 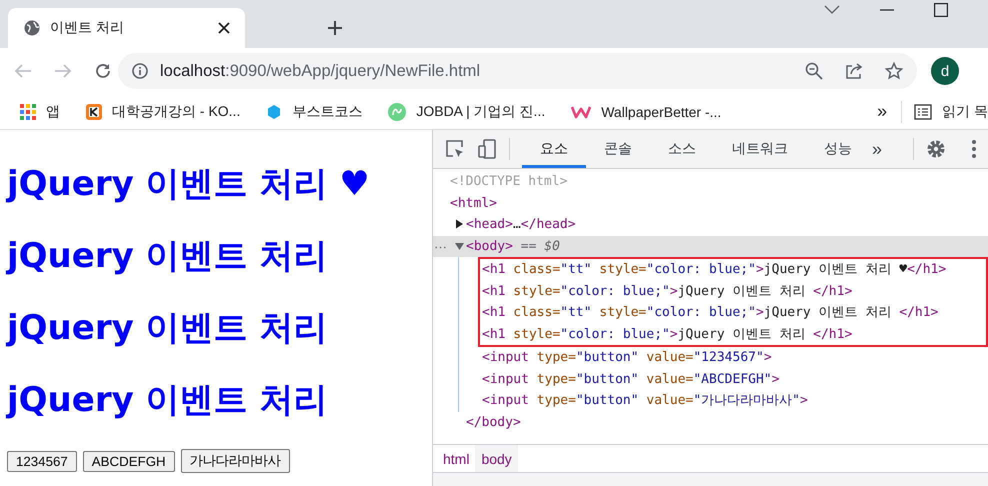 What do you see at coordinates (40, 111) in the screenshot?
I see `bookmark: 앱` at bounding box center [40, 111].